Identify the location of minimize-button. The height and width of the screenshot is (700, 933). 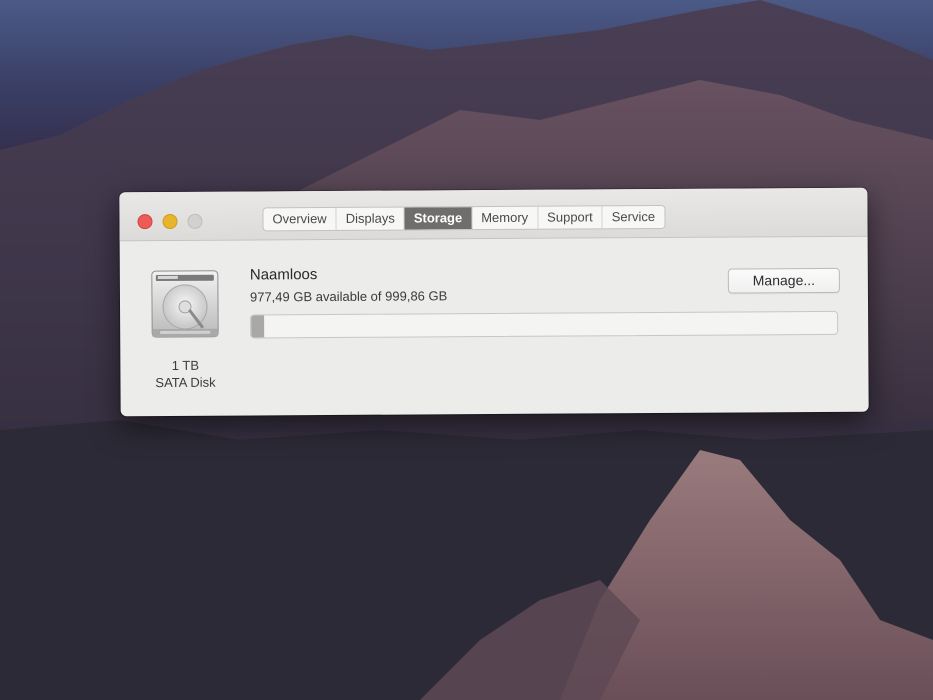
(170, 221).